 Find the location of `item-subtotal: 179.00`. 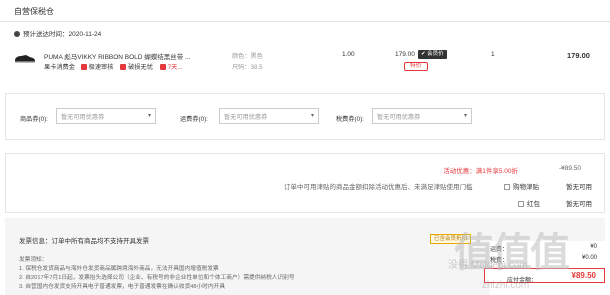

item-subtotal: 179.00 is located at coordinates (578, 55).